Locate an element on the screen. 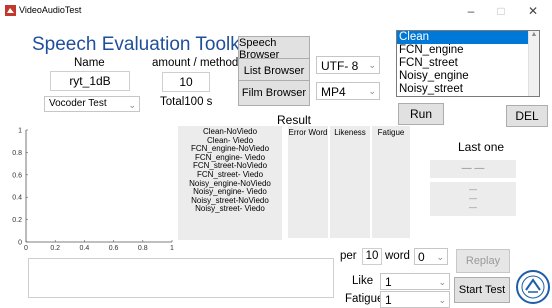 This screenshot has height=308, width=552. chart-y-tick-label: 0.8 is located at coordinates (17, 153).